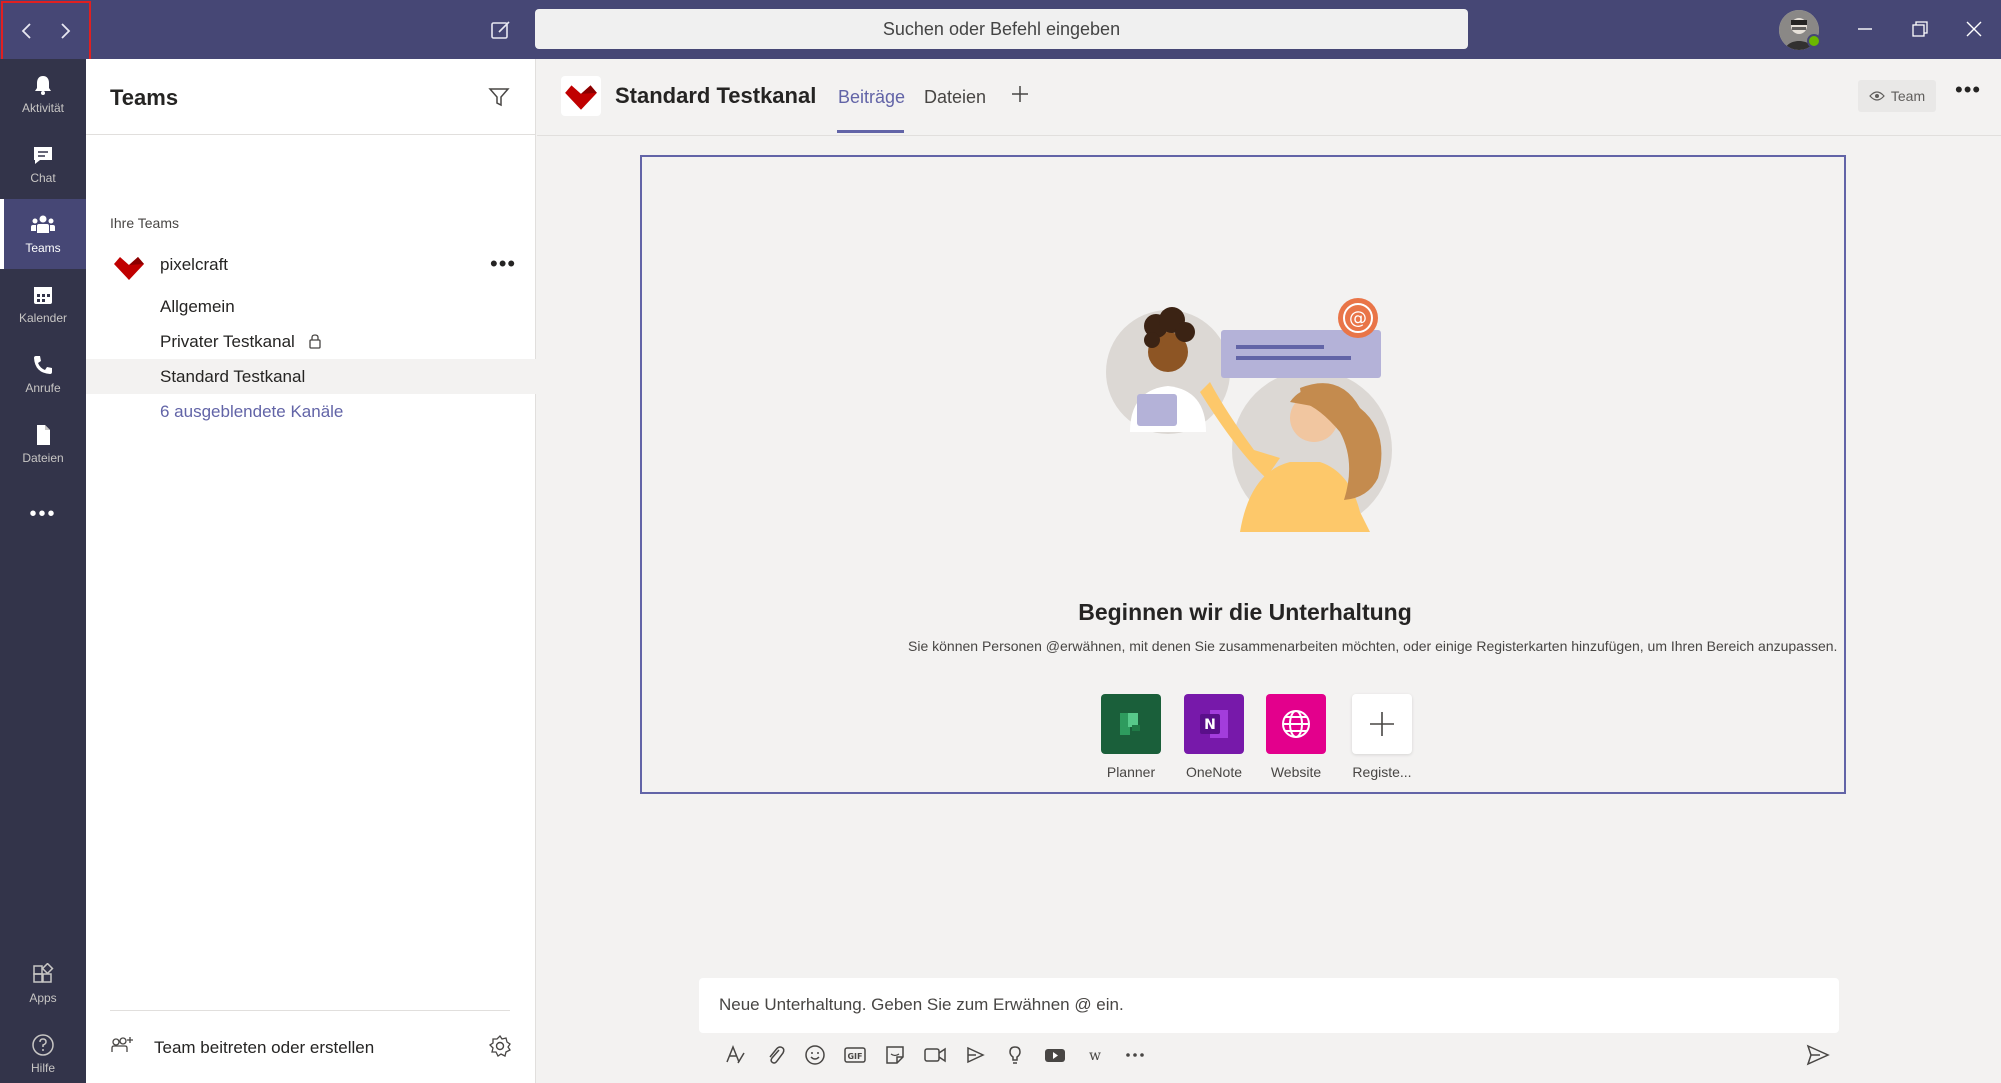  I want to click on planner-icon, so click(1131, 724).